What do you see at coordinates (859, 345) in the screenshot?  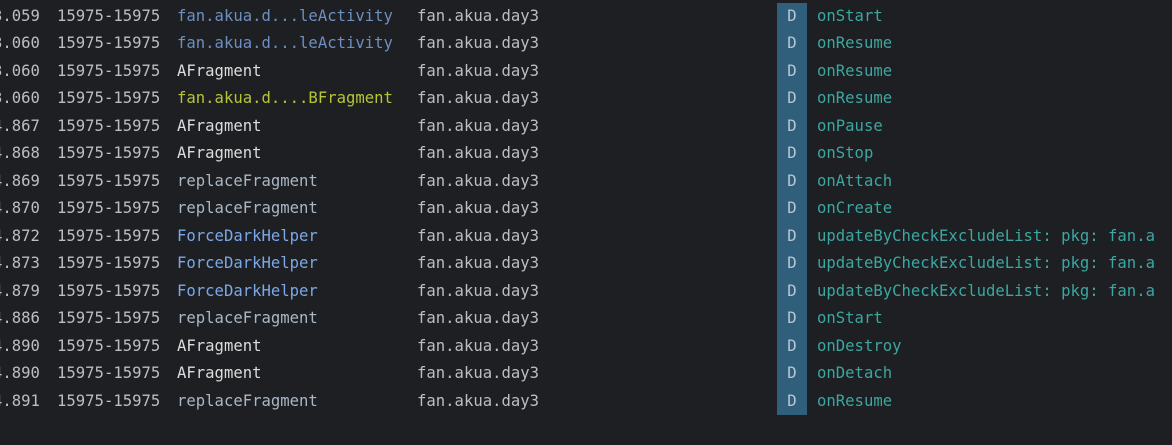 I see `log-message: onDestroy` at bounding box center [859, 345].